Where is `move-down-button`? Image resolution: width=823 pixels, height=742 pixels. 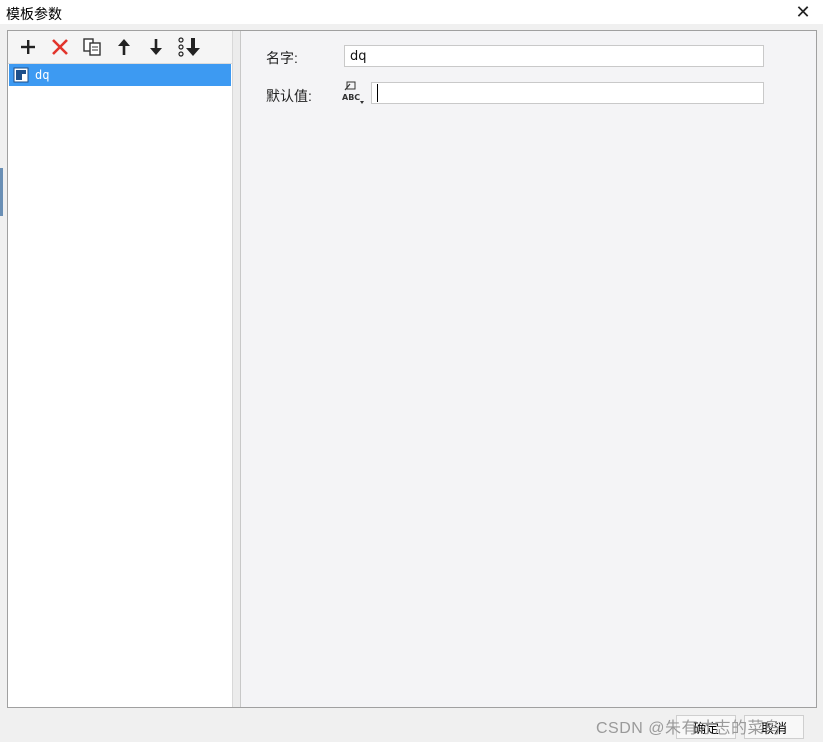
move-down-button is located at coordinates (156, 47).